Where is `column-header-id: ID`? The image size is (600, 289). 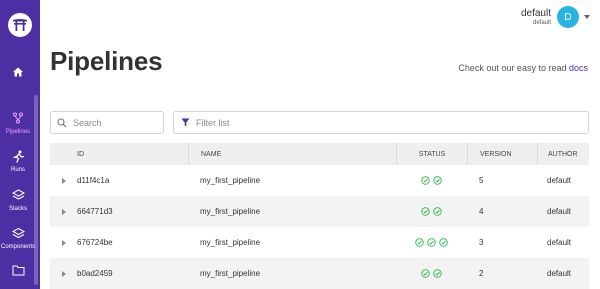
column-header-id: ID is located at coordinates (132, 154).